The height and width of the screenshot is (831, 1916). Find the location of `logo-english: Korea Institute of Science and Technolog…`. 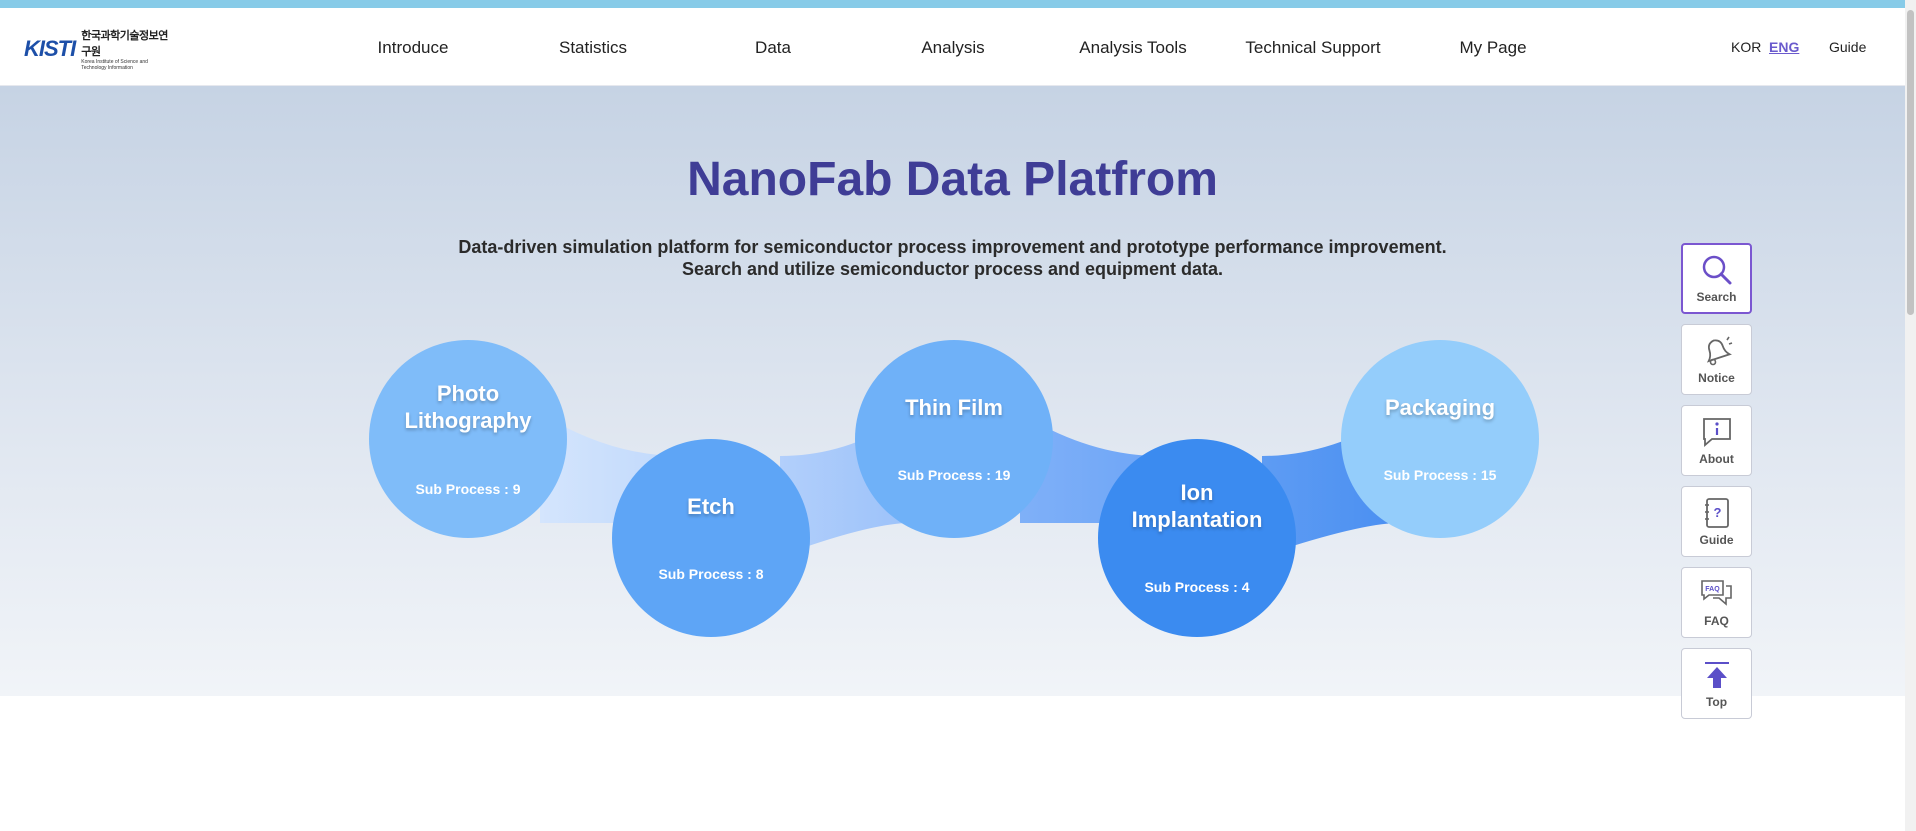

logo-english: Korea Institute of Science and Technolog… is located at coordinates (114, 65).